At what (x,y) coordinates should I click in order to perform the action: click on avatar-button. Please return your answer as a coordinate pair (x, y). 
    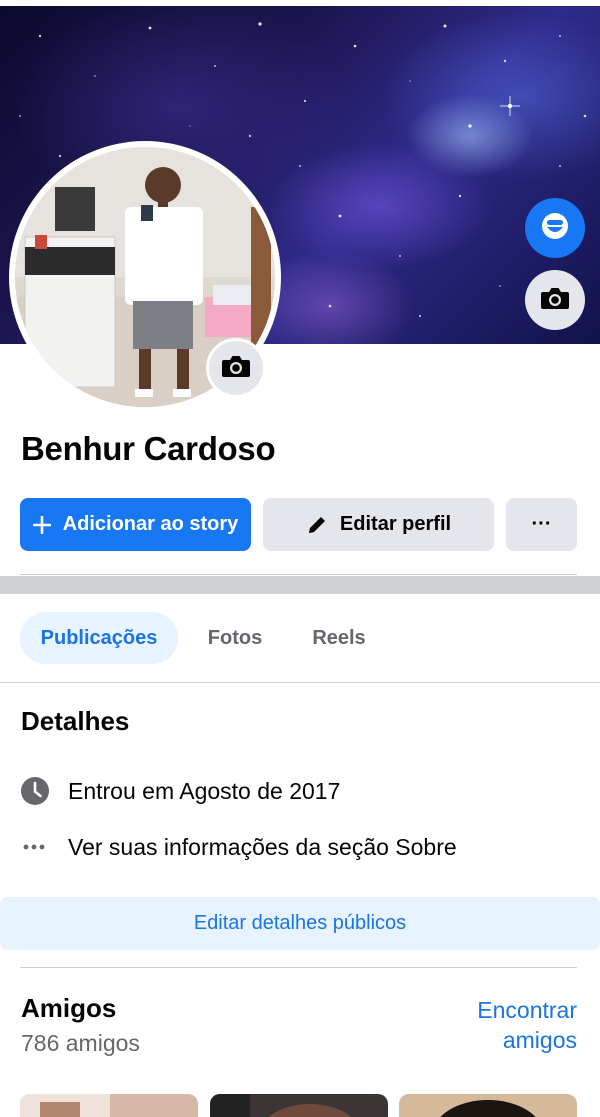
    Looking at the image, I should click on (555, 228).